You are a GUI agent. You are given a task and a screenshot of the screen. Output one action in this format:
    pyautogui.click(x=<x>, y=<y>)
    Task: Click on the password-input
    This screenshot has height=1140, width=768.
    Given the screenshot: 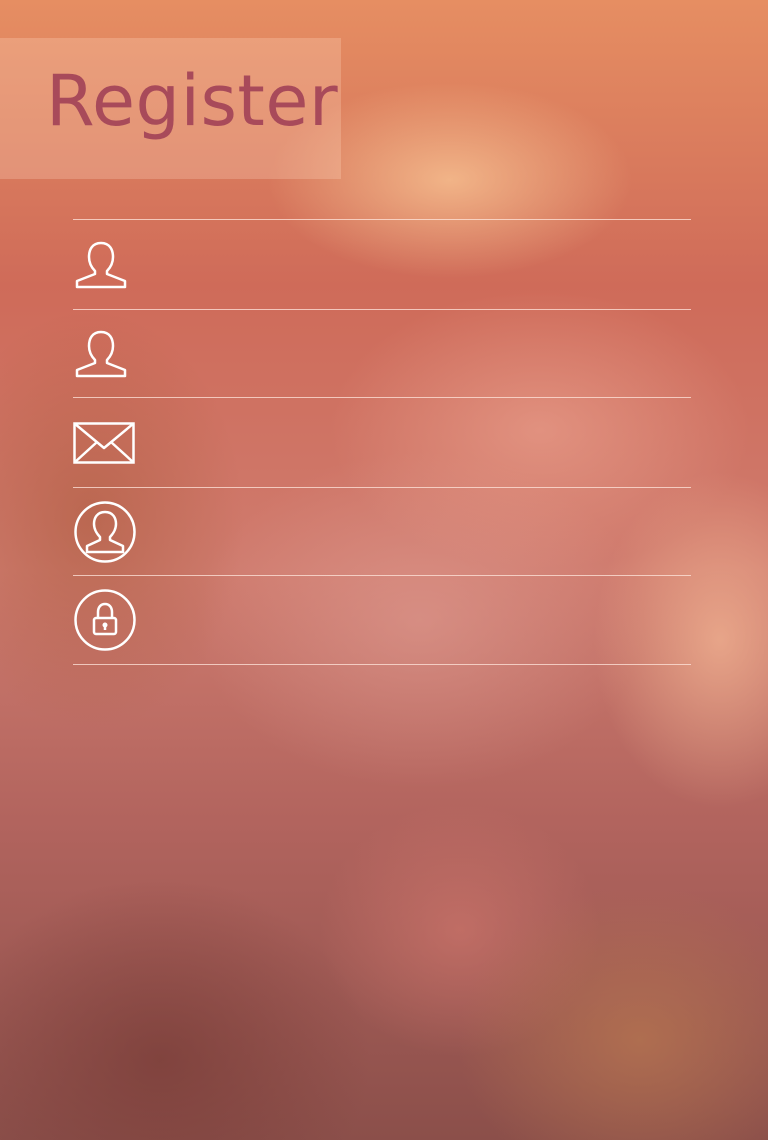 What is the action you would take?
    pyautogui.click(x=426, y=620)
    